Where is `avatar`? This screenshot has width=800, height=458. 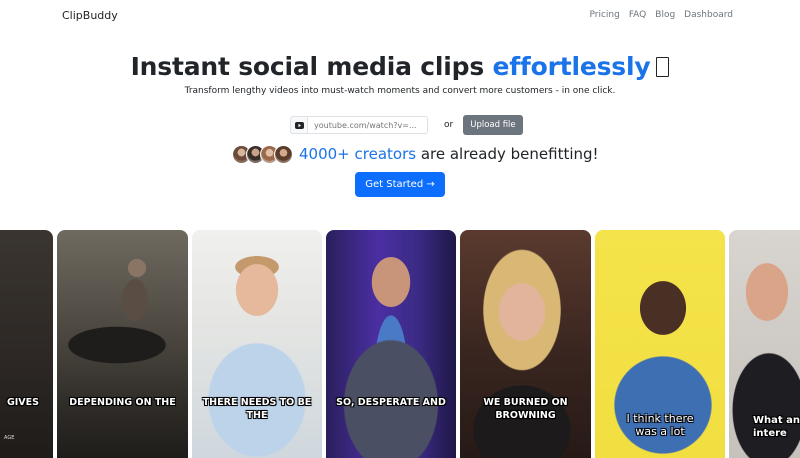
avatar is located at coordinates (283, 154).